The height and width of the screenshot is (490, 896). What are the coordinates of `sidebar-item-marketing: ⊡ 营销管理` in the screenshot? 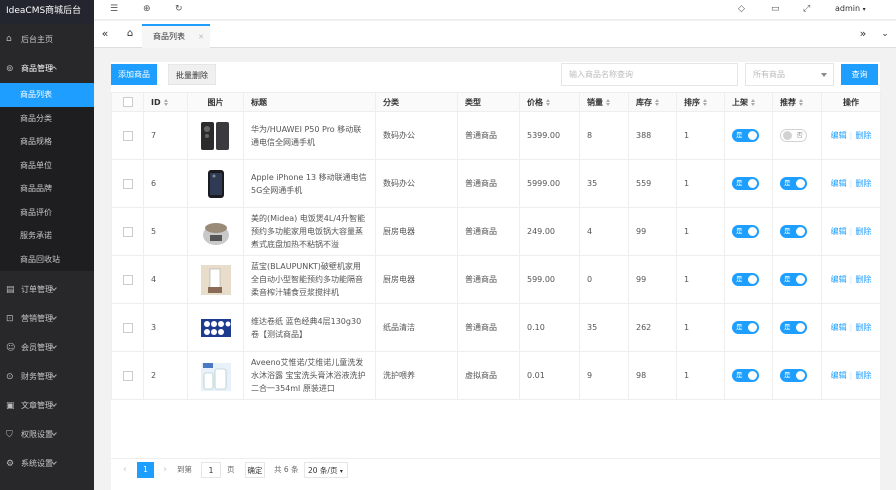 It's located at (47, 318).